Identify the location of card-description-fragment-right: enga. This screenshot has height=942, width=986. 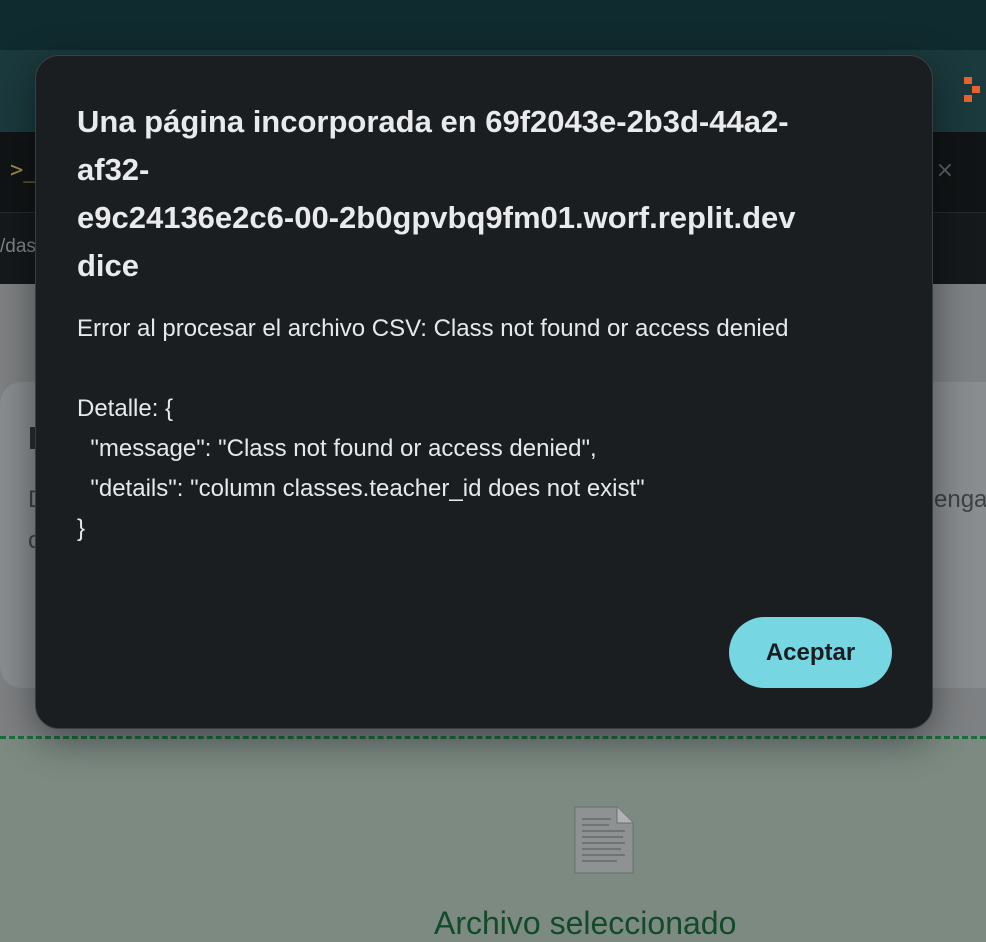
(960, 499).